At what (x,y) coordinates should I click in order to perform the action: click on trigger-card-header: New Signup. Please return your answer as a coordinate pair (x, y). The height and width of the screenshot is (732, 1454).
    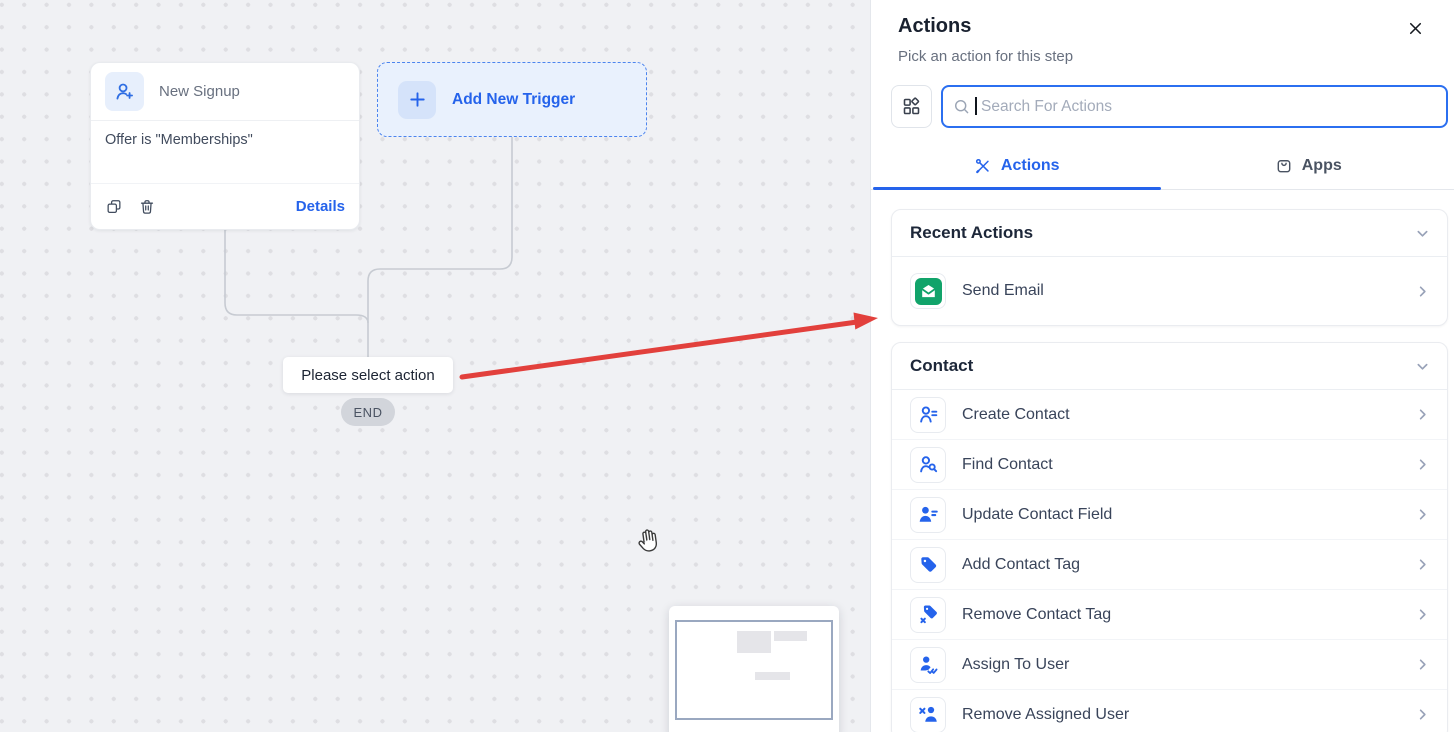
    Looking at the image, I should click on (225, 92).